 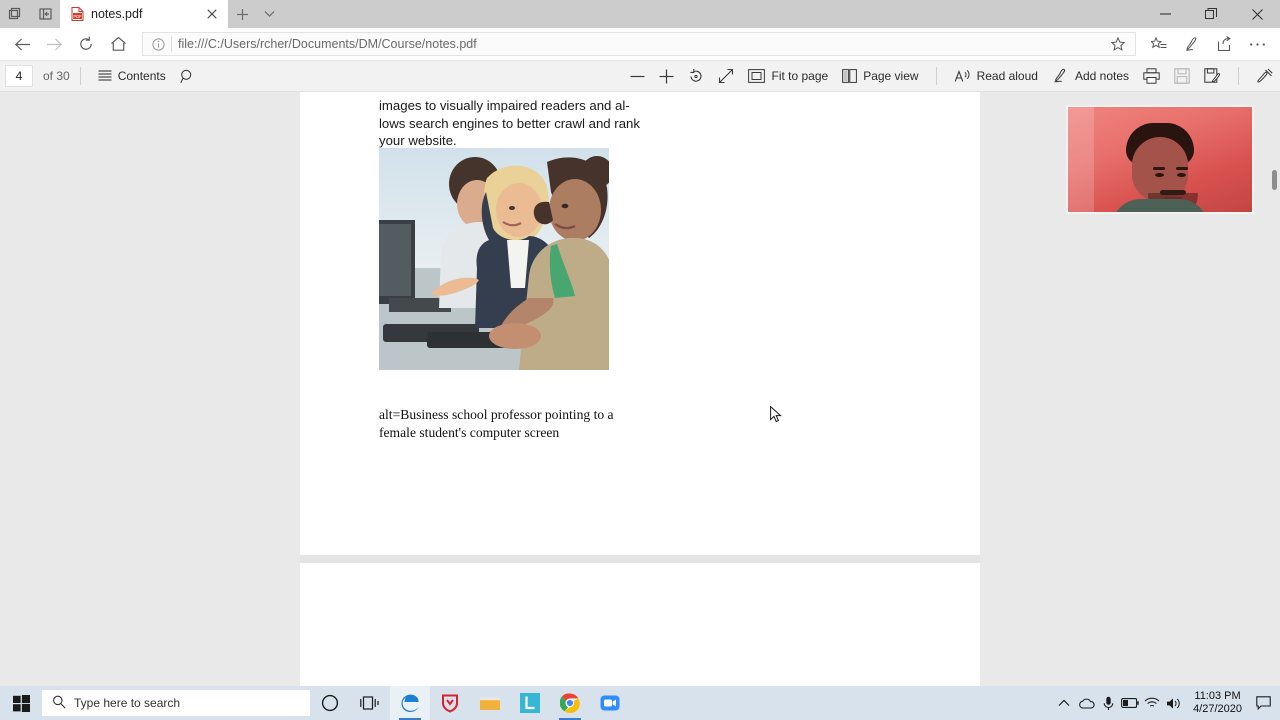 What do you see at coordinates (640, 703) in the screenshot?
I see `windows-taskbar: Type here to search 11:03 PM 4/27/2020` at bounding box center [640, 703].